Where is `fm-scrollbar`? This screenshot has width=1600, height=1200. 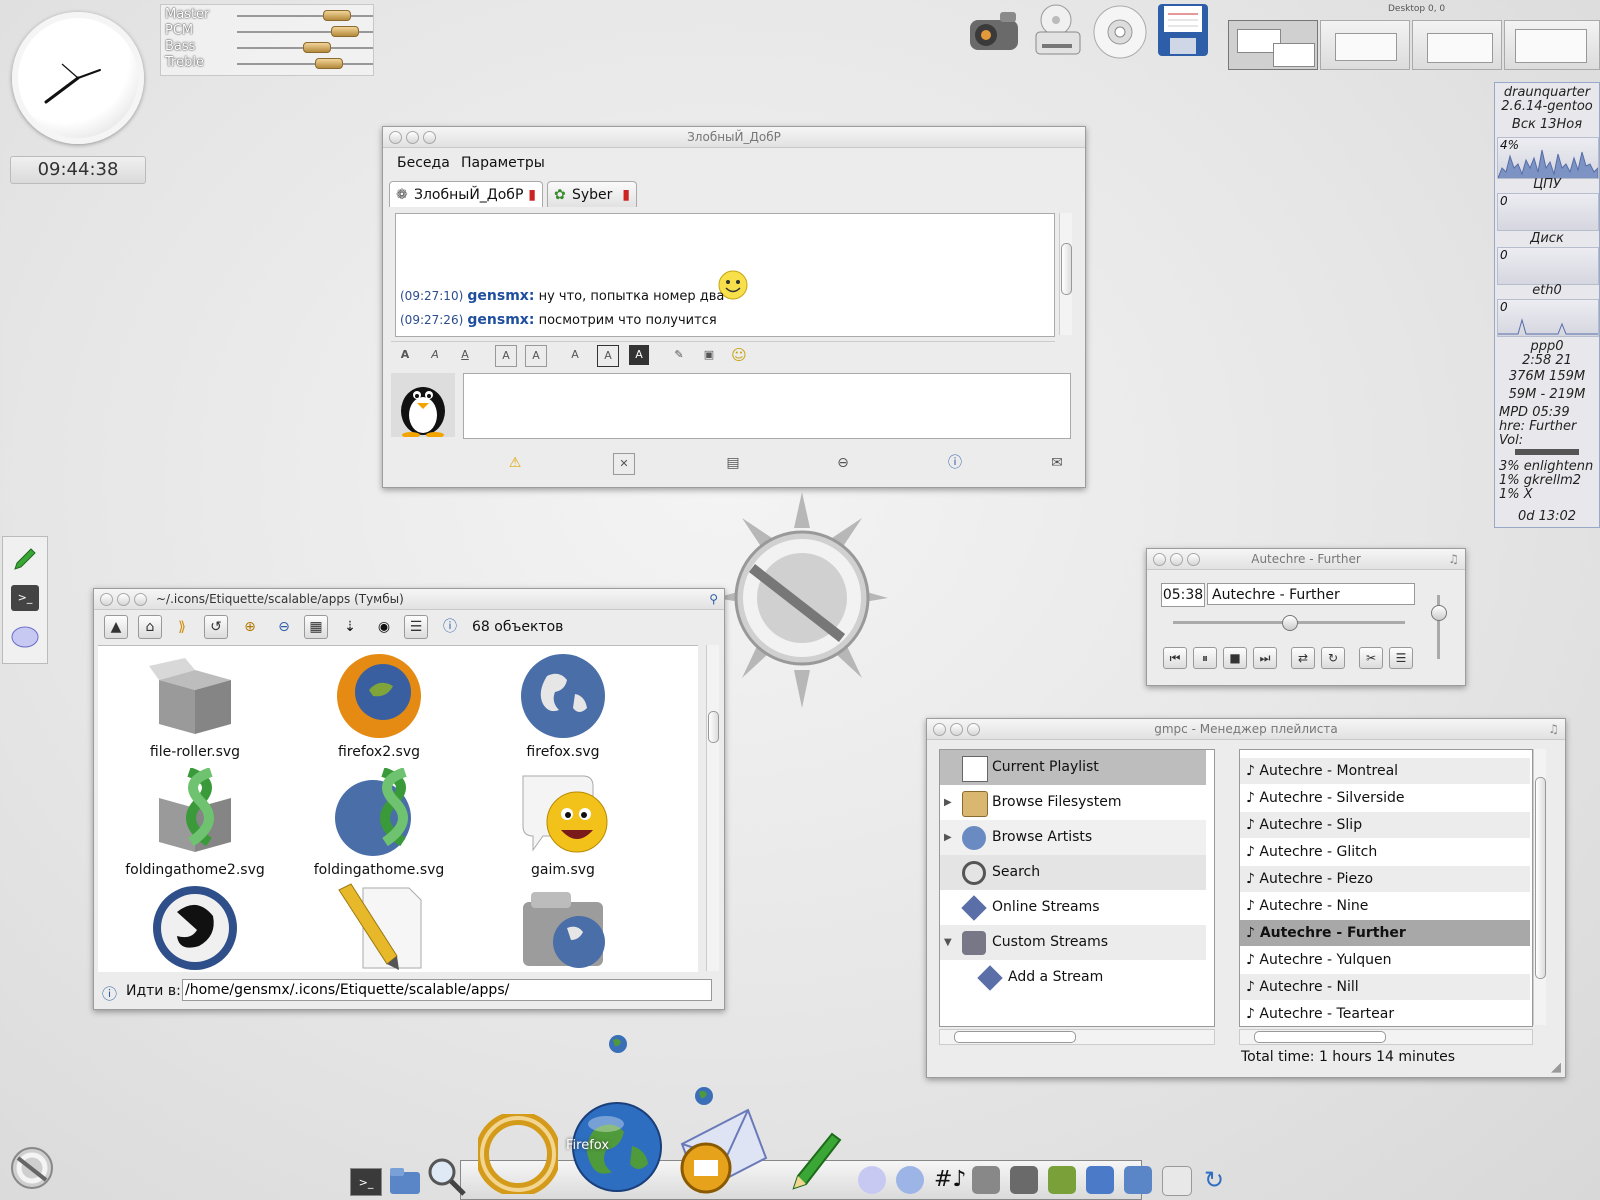 fm-scrollbar is located at coordinates (712, 808).